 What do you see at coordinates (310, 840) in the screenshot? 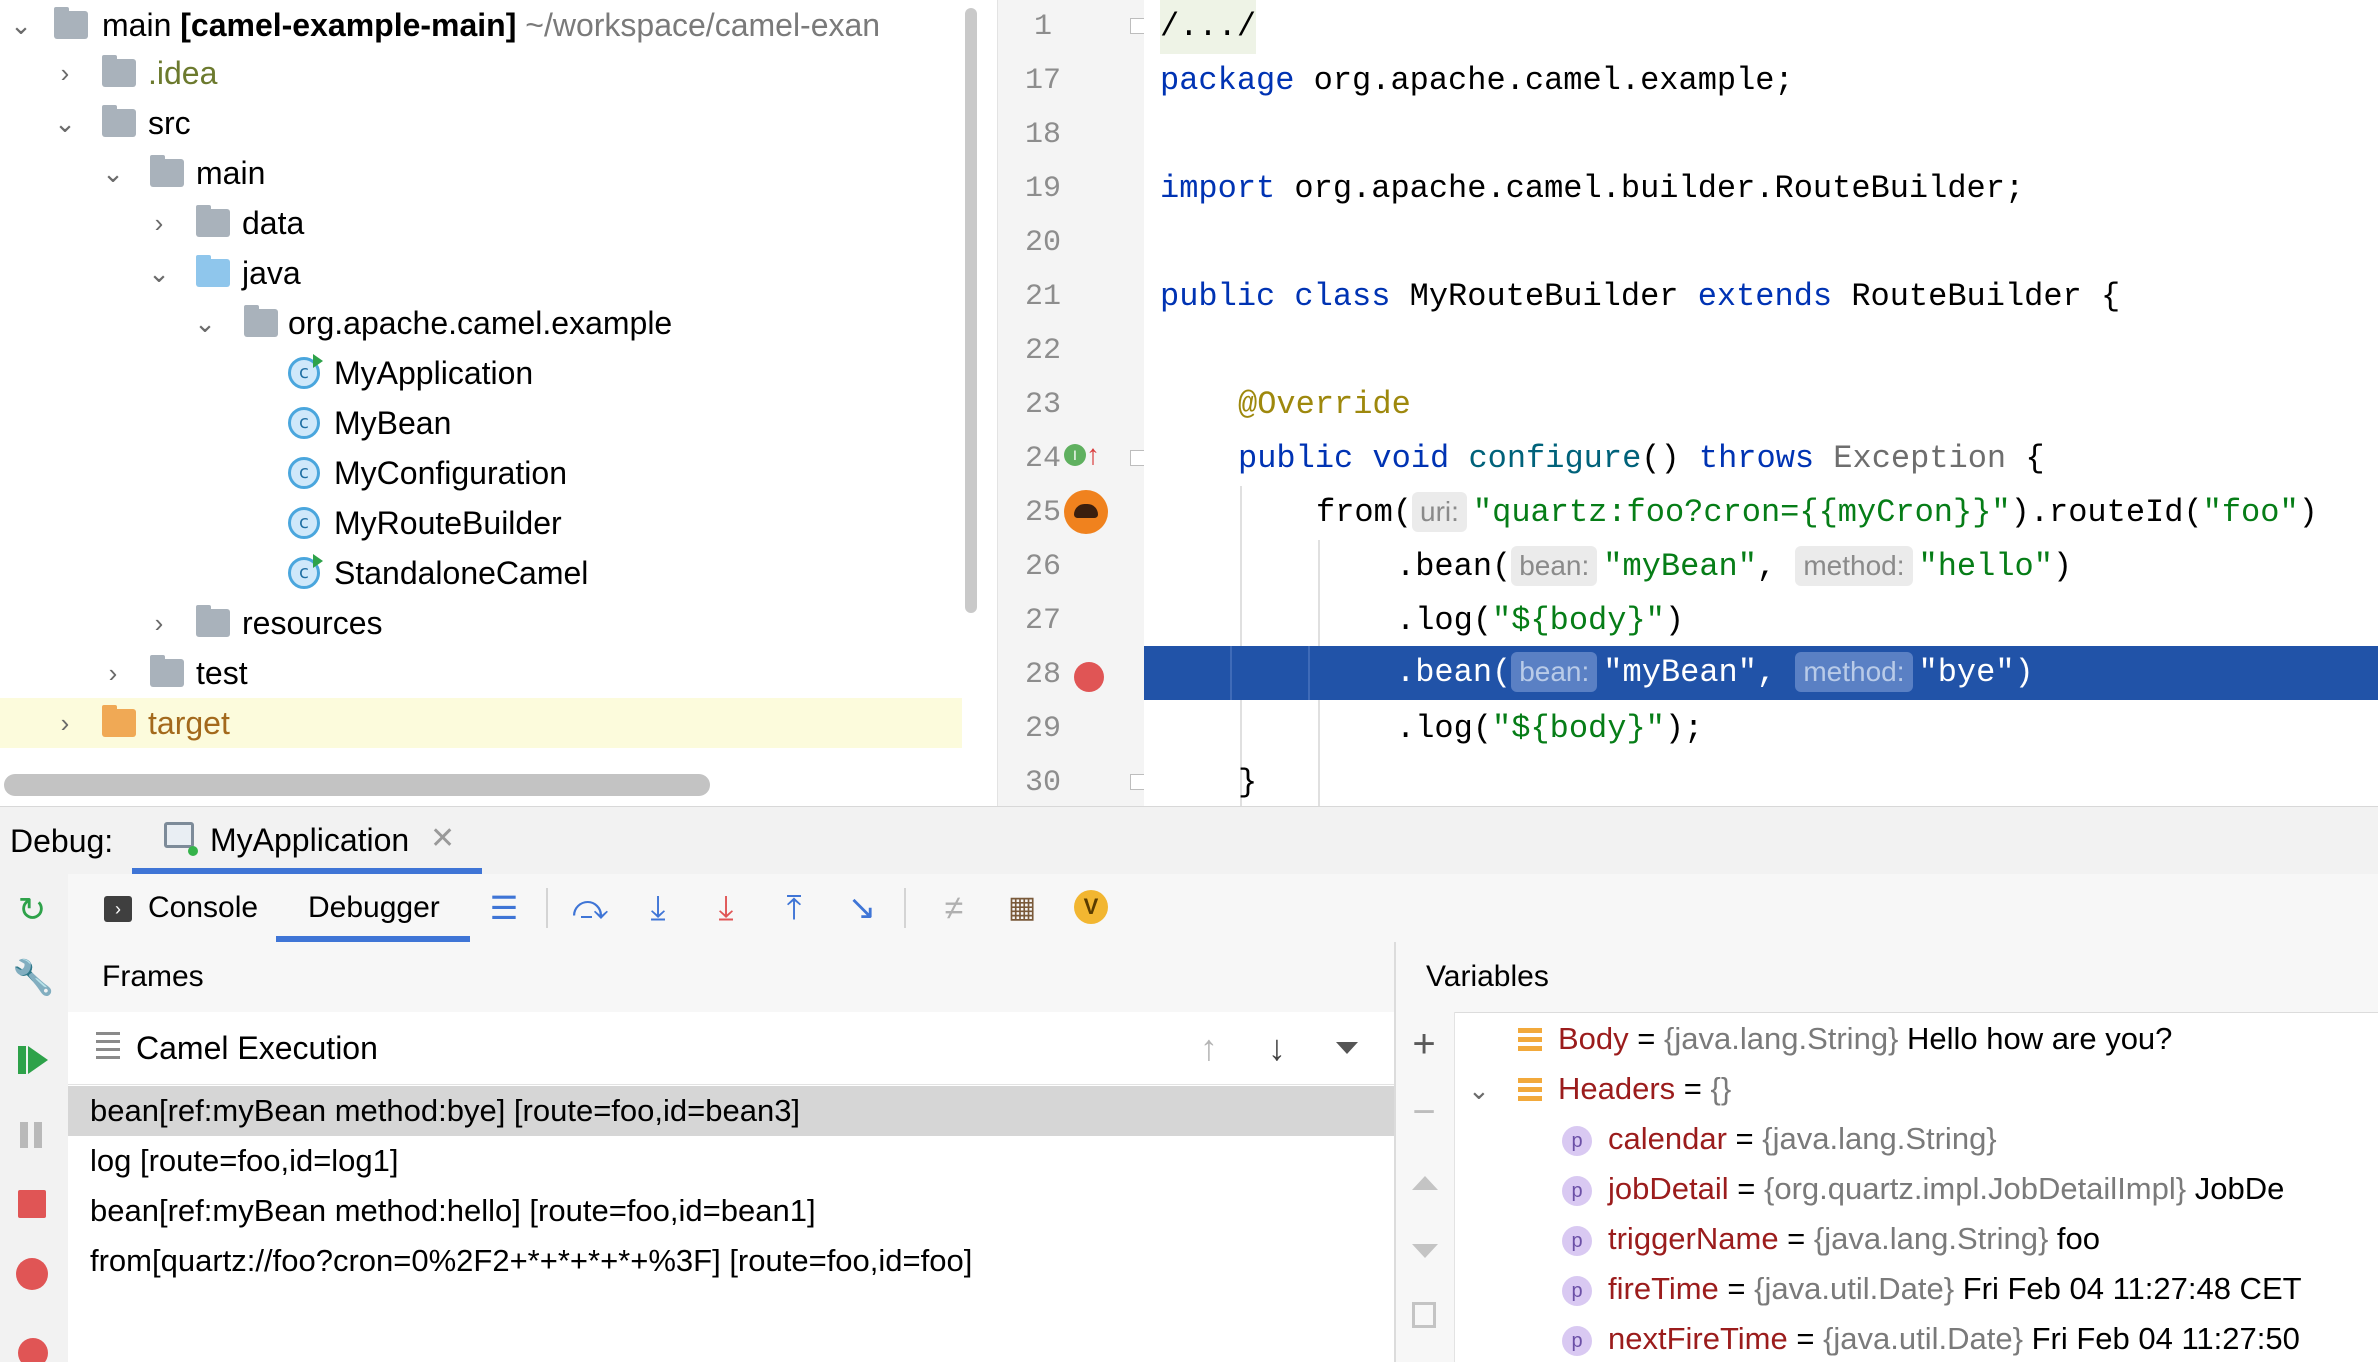
I see `debug-tab-label: MyApplication` at bounding box center [310, 840].